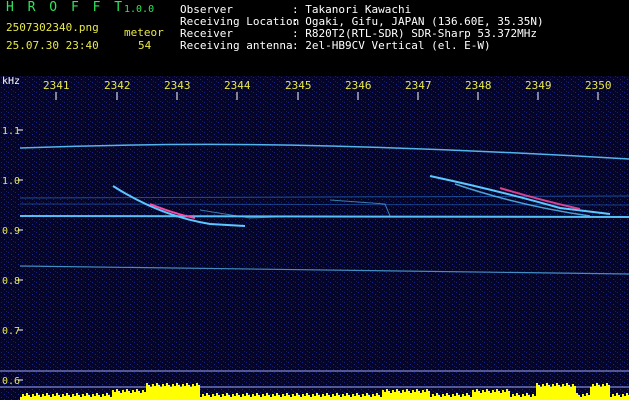  Describe the element at coordinates (117, 85) in the screenshot. I see `time-tick-label: 2342` at that location.